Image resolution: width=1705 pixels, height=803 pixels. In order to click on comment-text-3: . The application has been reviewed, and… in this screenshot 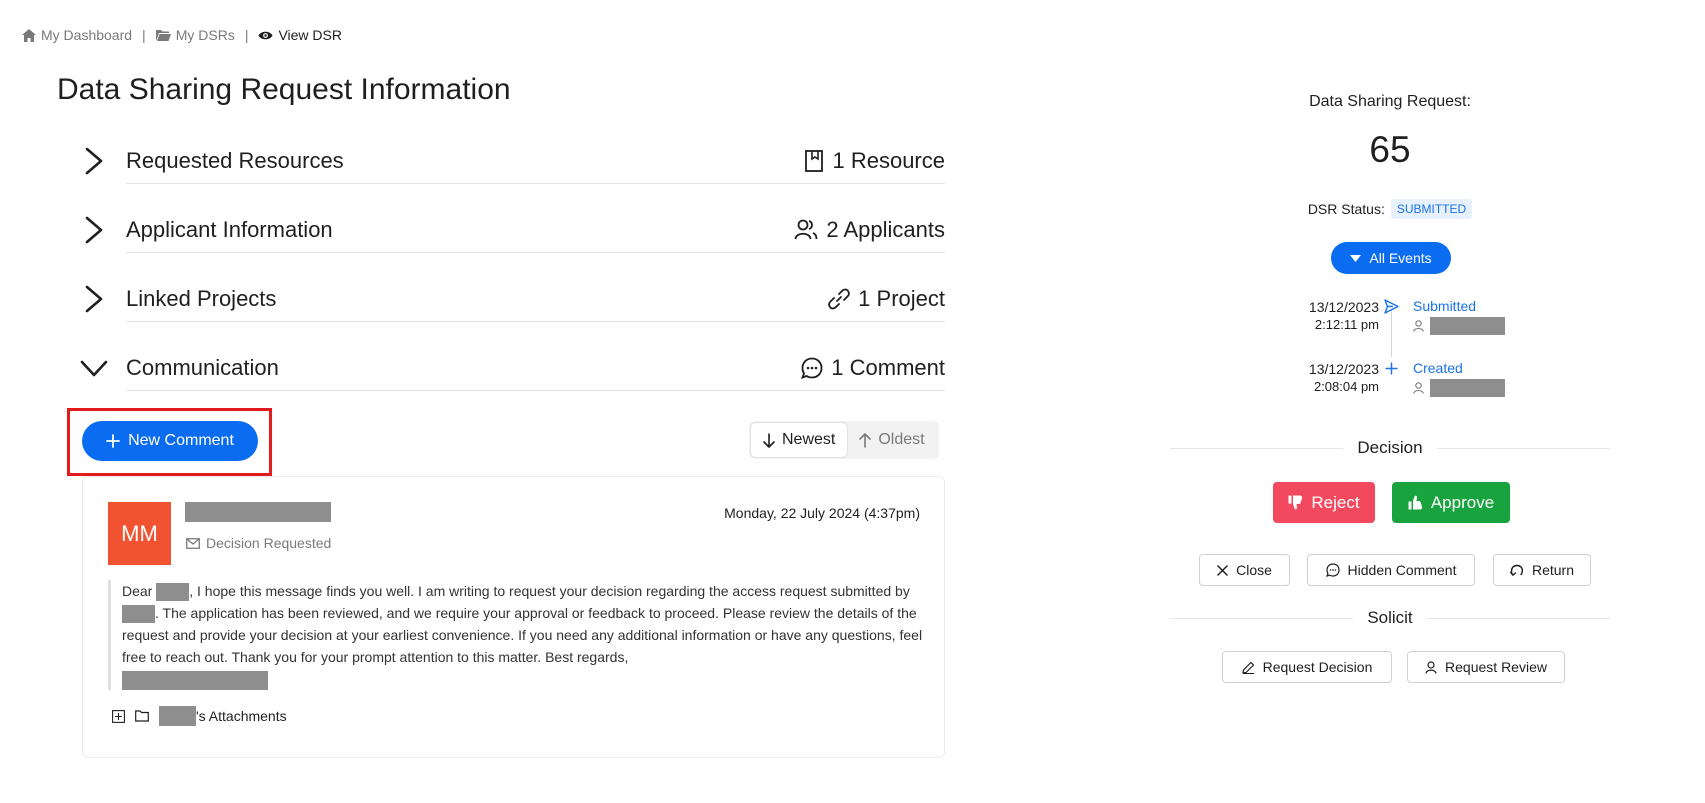, I will do `click(522, 635)`.